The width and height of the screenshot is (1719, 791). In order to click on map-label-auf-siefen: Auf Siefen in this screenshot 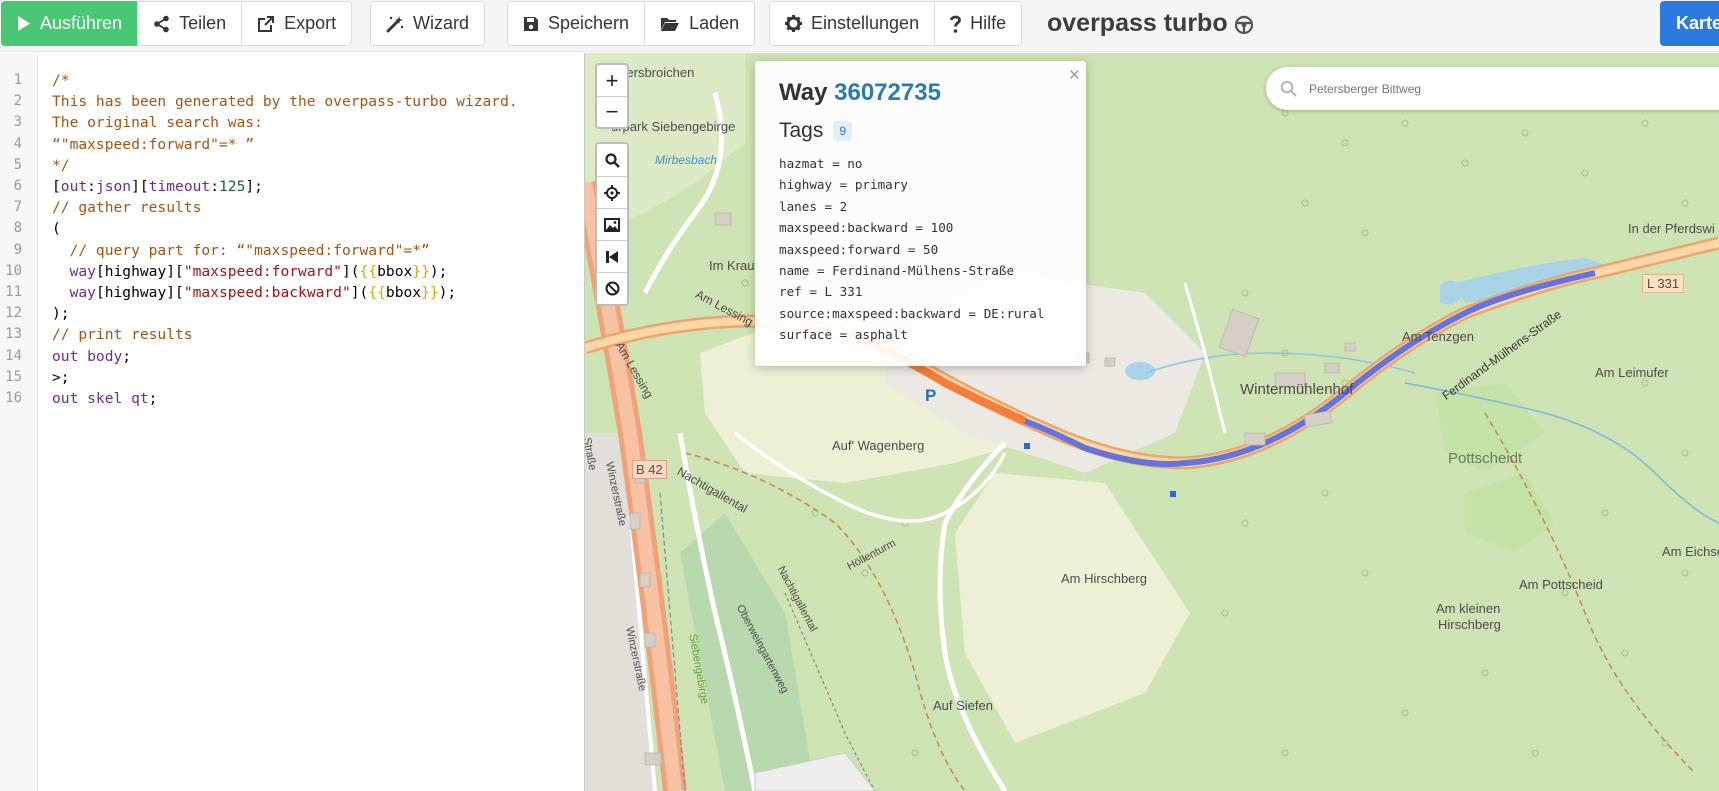, I will do `click(963, 705)`.